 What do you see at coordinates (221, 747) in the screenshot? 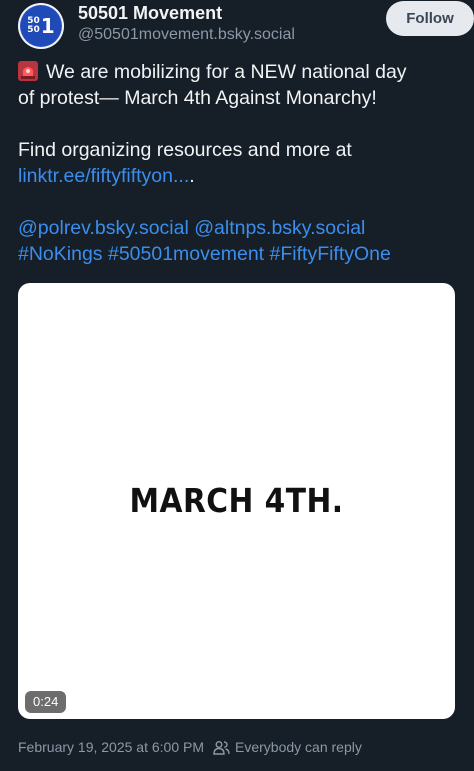
I see `people-icon` at bounding box center [221, 747].